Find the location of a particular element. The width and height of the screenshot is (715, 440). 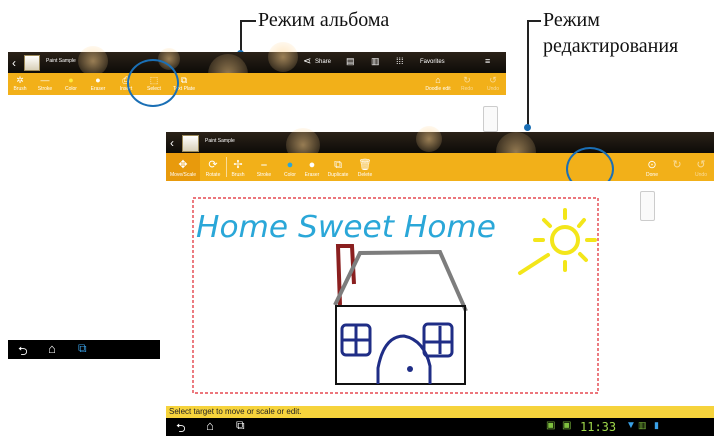

album-annotation-leader-v is located at coordinates (241, 36).